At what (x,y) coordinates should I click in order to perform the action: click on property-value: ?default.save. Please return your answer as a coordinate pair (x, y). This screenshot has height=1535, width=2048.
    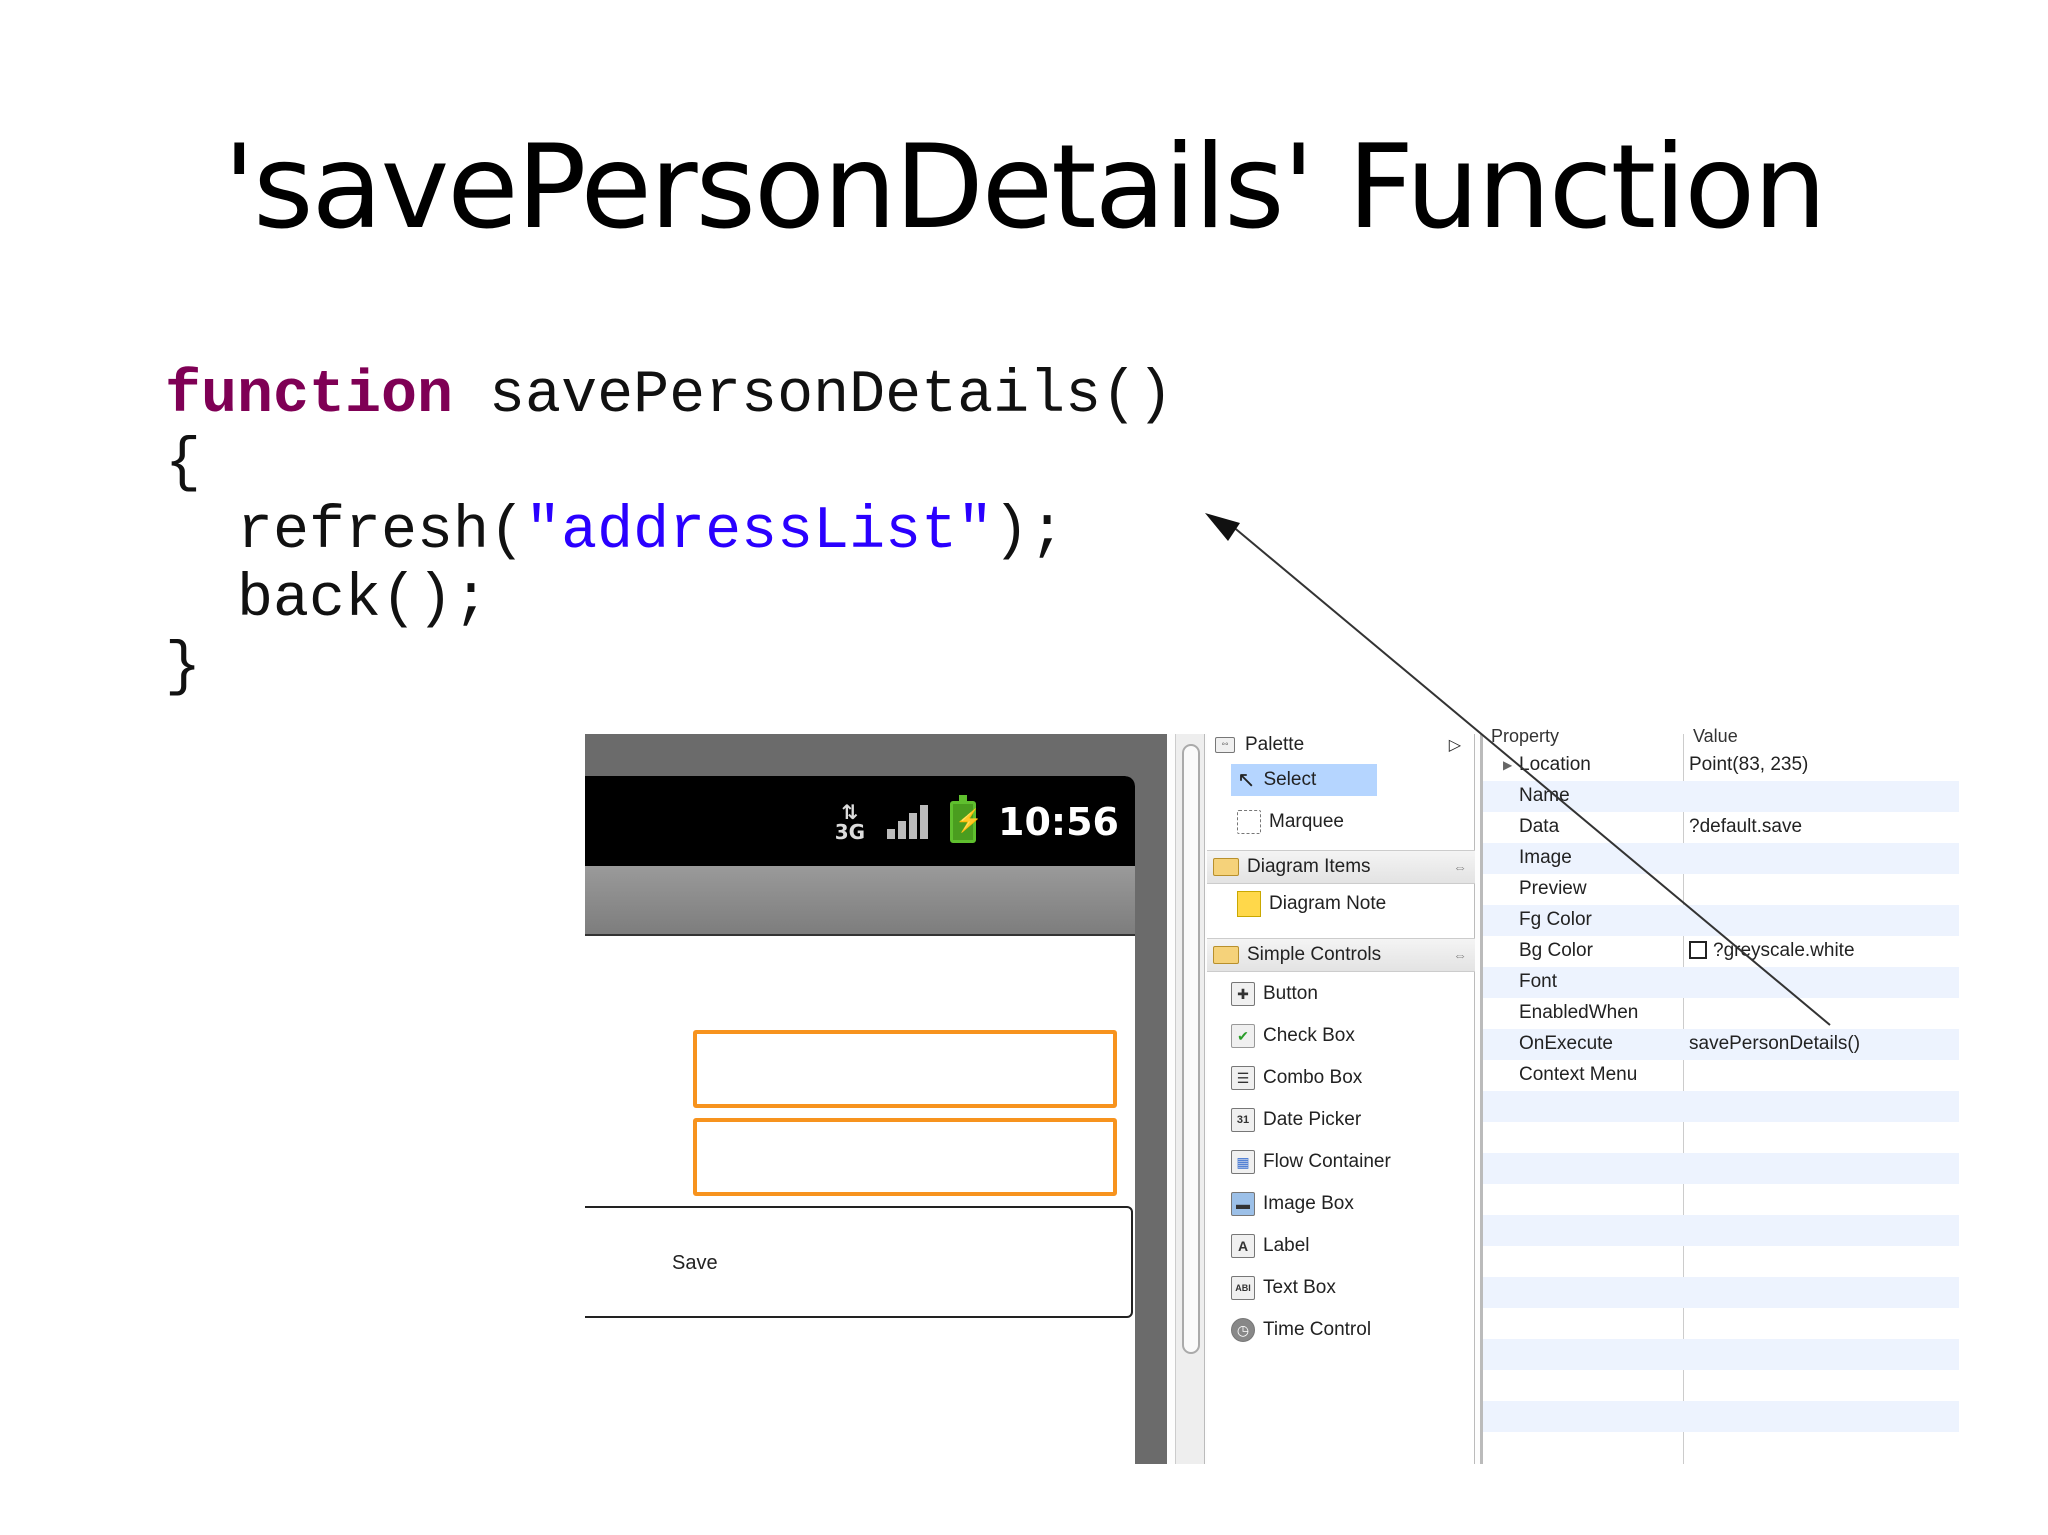
    Looking at the image, I should click on (1745, 827).